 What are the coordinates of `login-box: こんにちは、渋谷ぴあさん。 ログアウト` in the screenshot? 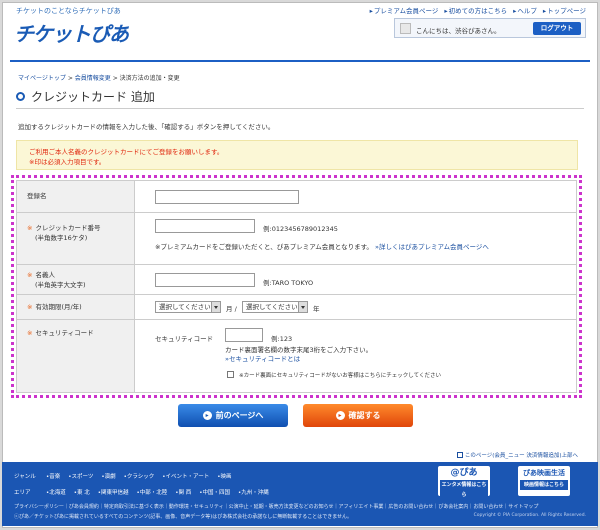 It's located at (490, 28).